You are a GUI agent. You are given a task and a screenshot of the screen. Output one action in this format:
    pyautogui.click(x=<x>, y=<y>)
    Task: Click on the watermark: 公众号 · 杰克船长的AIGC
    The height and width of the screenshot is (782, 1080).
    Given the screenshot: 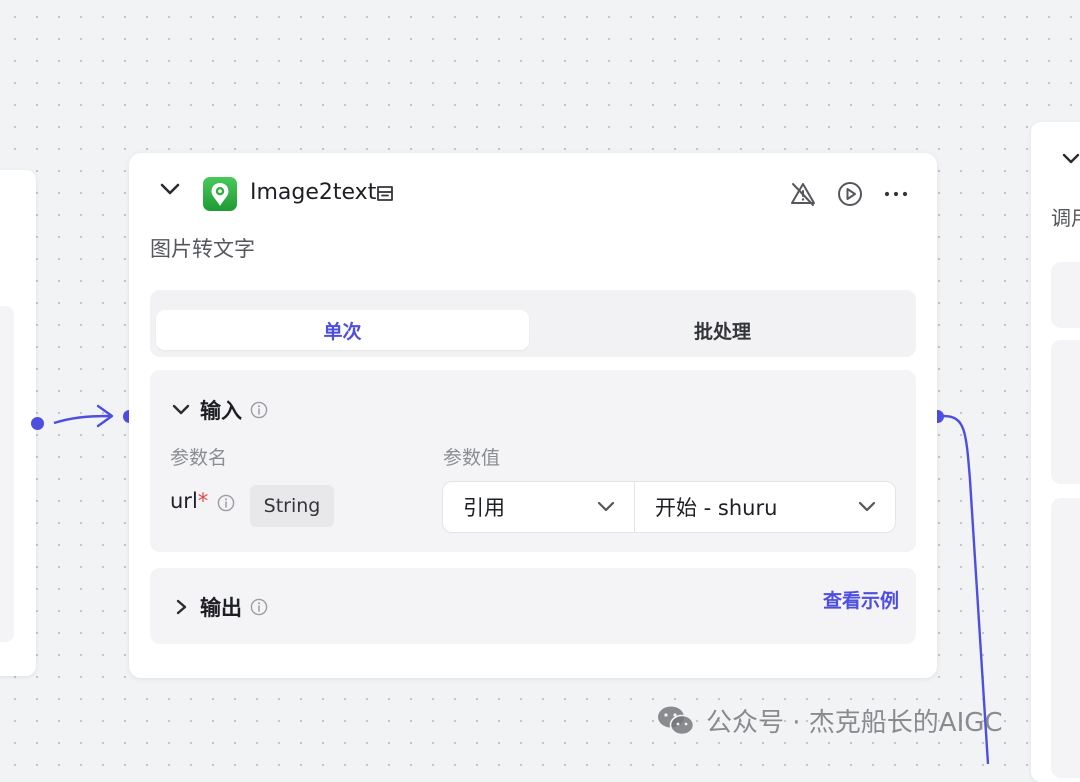 What is the action you would take?
    pyautogui.click(x=829, y=720)
    